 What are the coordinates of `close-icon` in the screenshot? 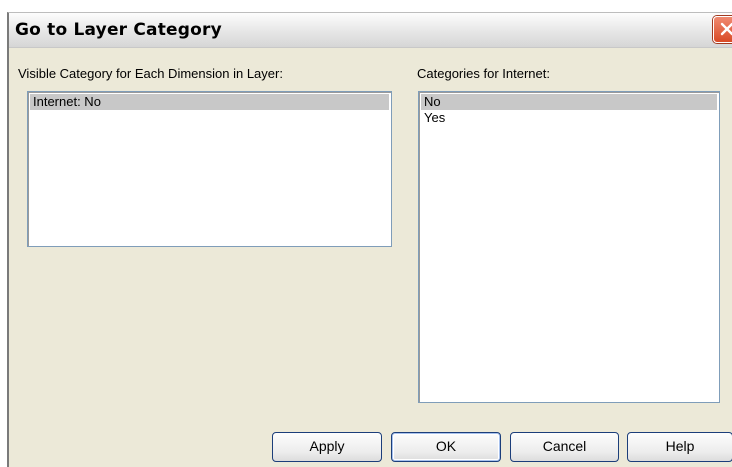 It's located at (726, 29).